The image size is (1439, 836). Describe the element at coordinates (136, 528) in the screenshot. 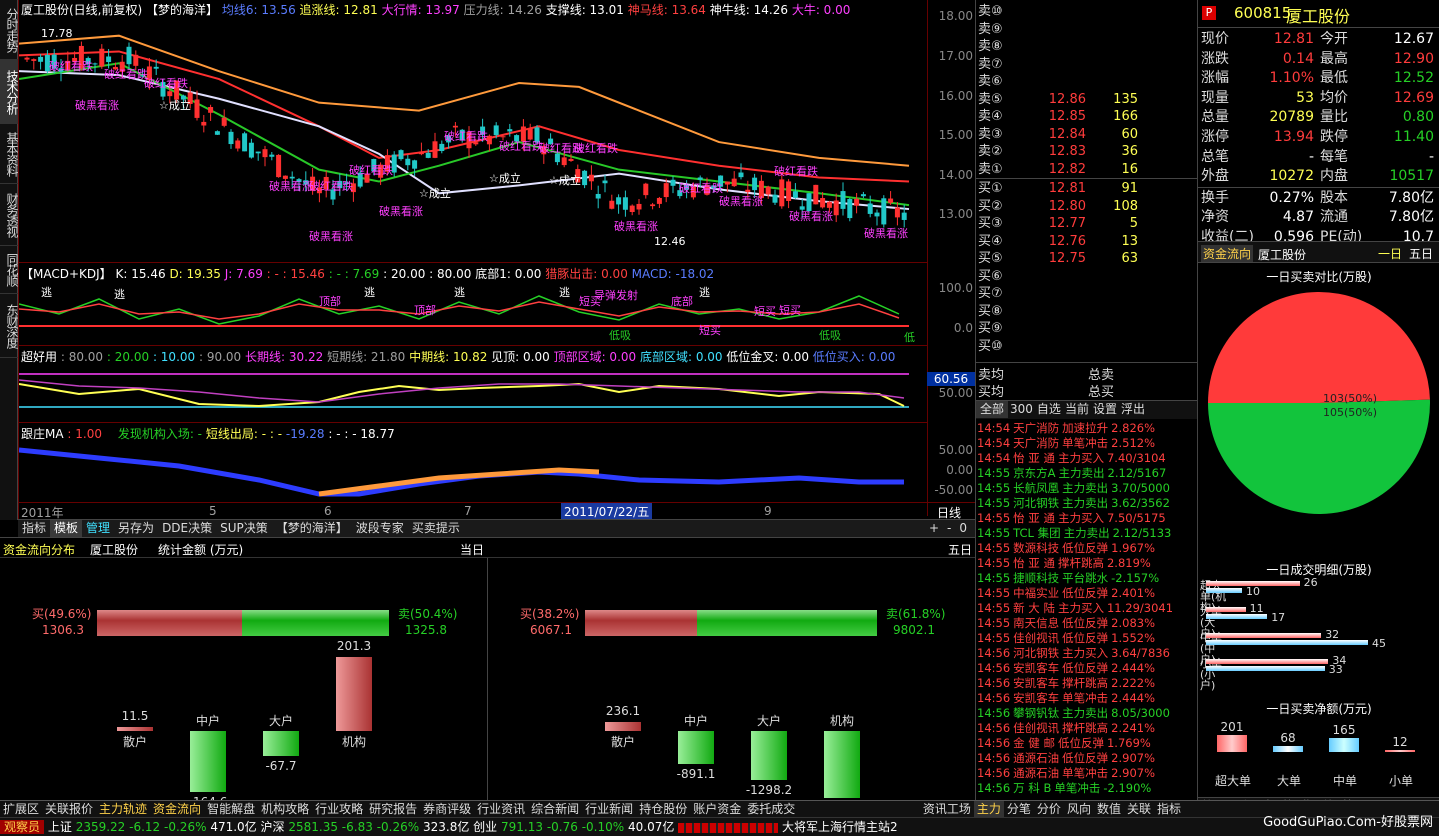

I see `tab-save-as: 另存为` at that location.